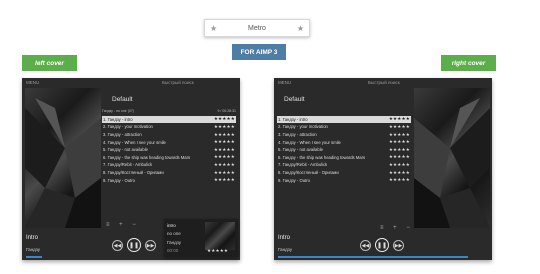 The height and width of the screenshot is (274, 540). I want to click on aimp-badge: FOR AIMP 3, so click(259, 52).